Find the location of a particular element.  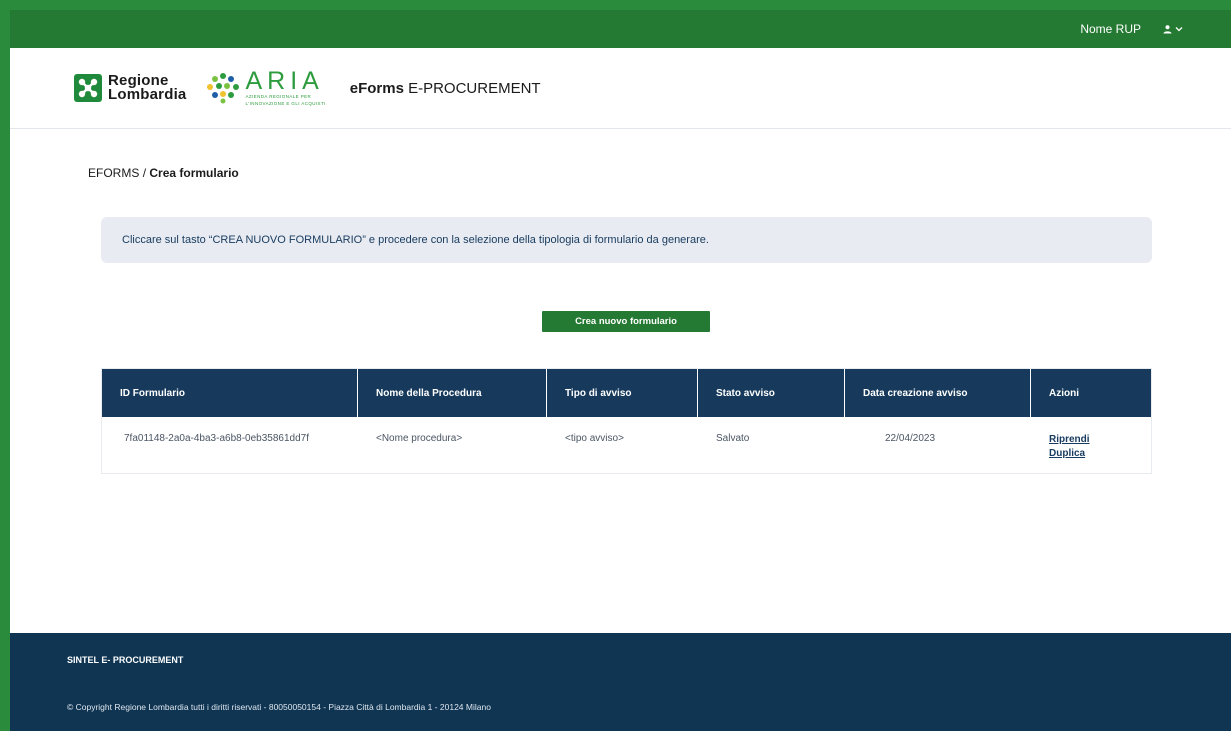

footer-title: SINTEL E- PROCUREMENT is located at coordinates (125, 660).